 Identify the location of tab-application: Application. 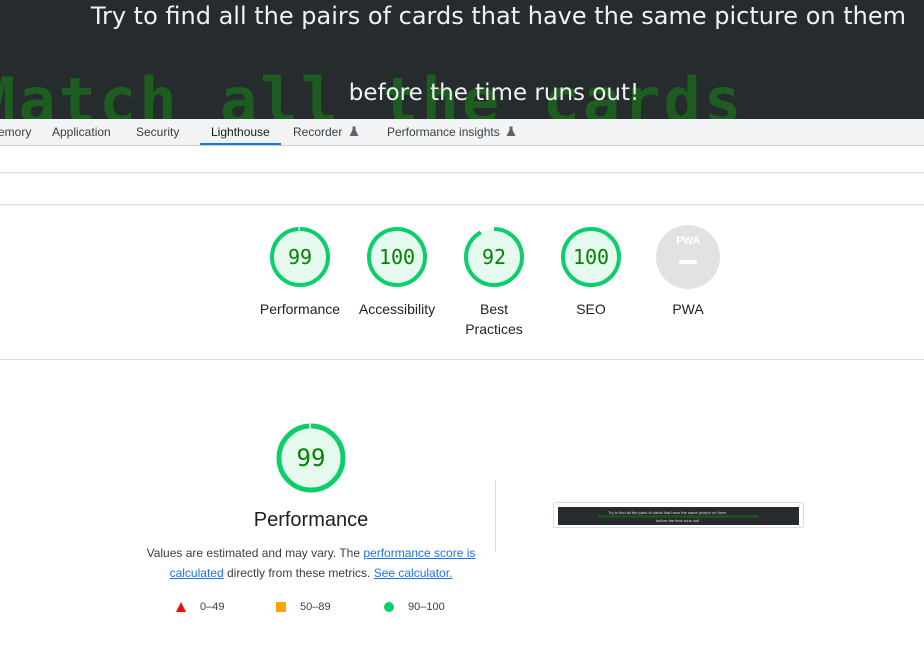
(81, 132).